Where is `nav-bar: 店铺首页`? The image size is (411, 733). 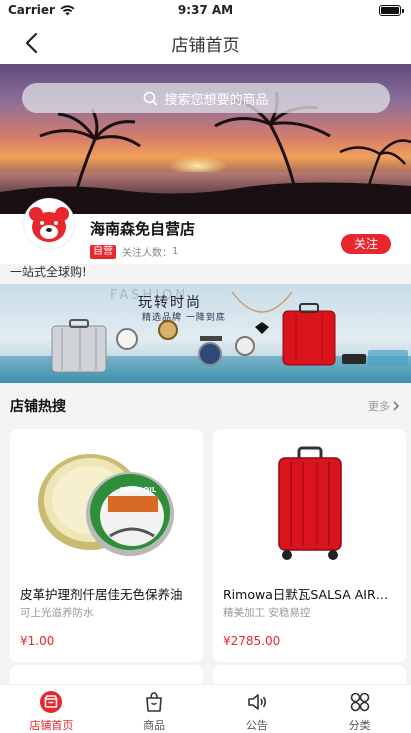 nav-bar: 店铺首页 is located at coordinates (205, 43).